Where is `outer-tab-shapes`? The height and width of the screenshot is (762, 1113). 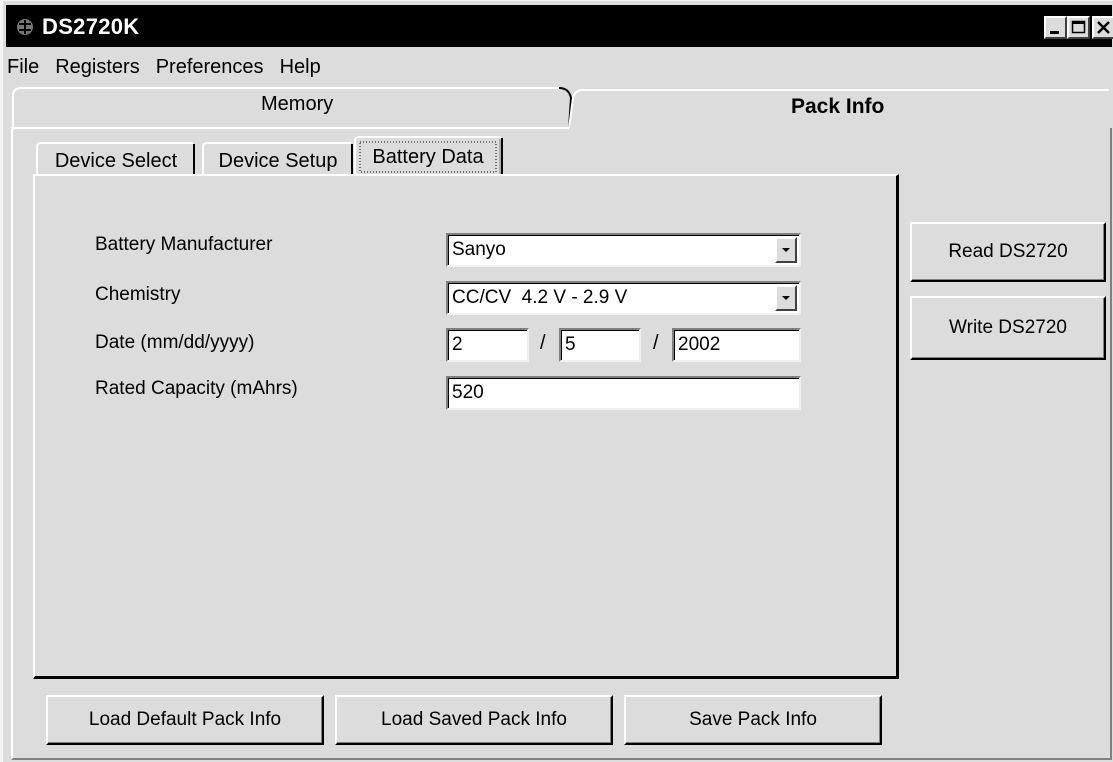
outer-tab-shapes is located at coordinates (560, 108).